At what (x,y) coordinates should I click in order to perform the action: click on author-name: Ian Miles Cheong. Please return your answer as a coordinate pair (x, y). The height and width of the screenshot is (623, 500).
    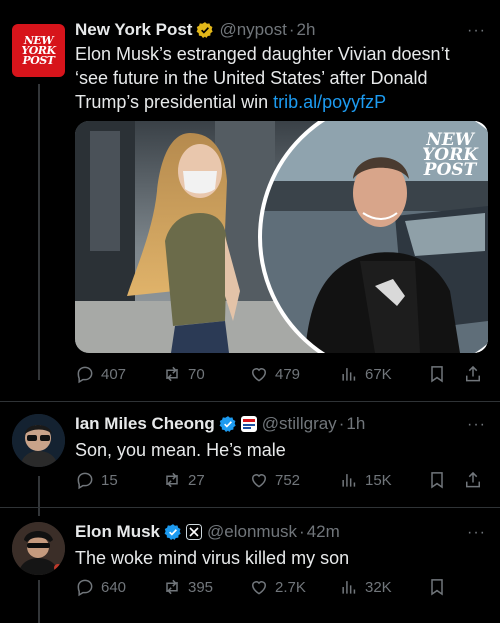
    Looking at the image, I should click on (145, 424).